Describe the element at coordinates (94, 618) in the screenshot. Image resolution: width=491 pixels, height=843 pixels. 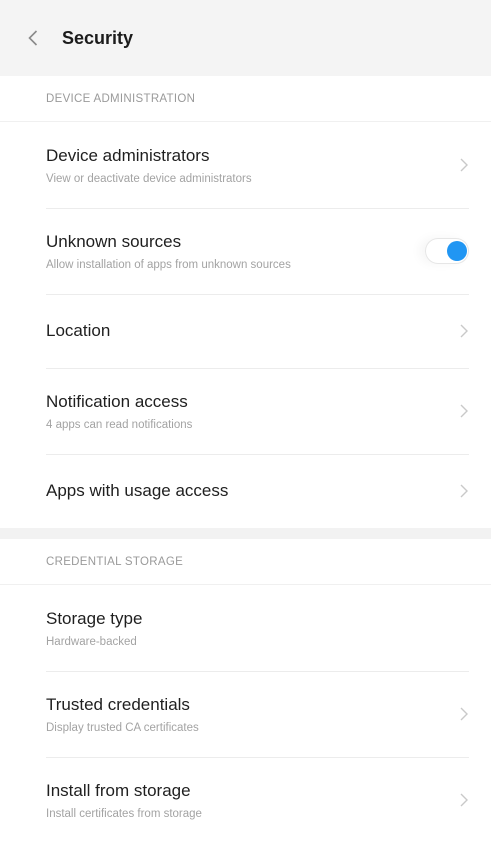
I see `item-title: Storage type` at that location.